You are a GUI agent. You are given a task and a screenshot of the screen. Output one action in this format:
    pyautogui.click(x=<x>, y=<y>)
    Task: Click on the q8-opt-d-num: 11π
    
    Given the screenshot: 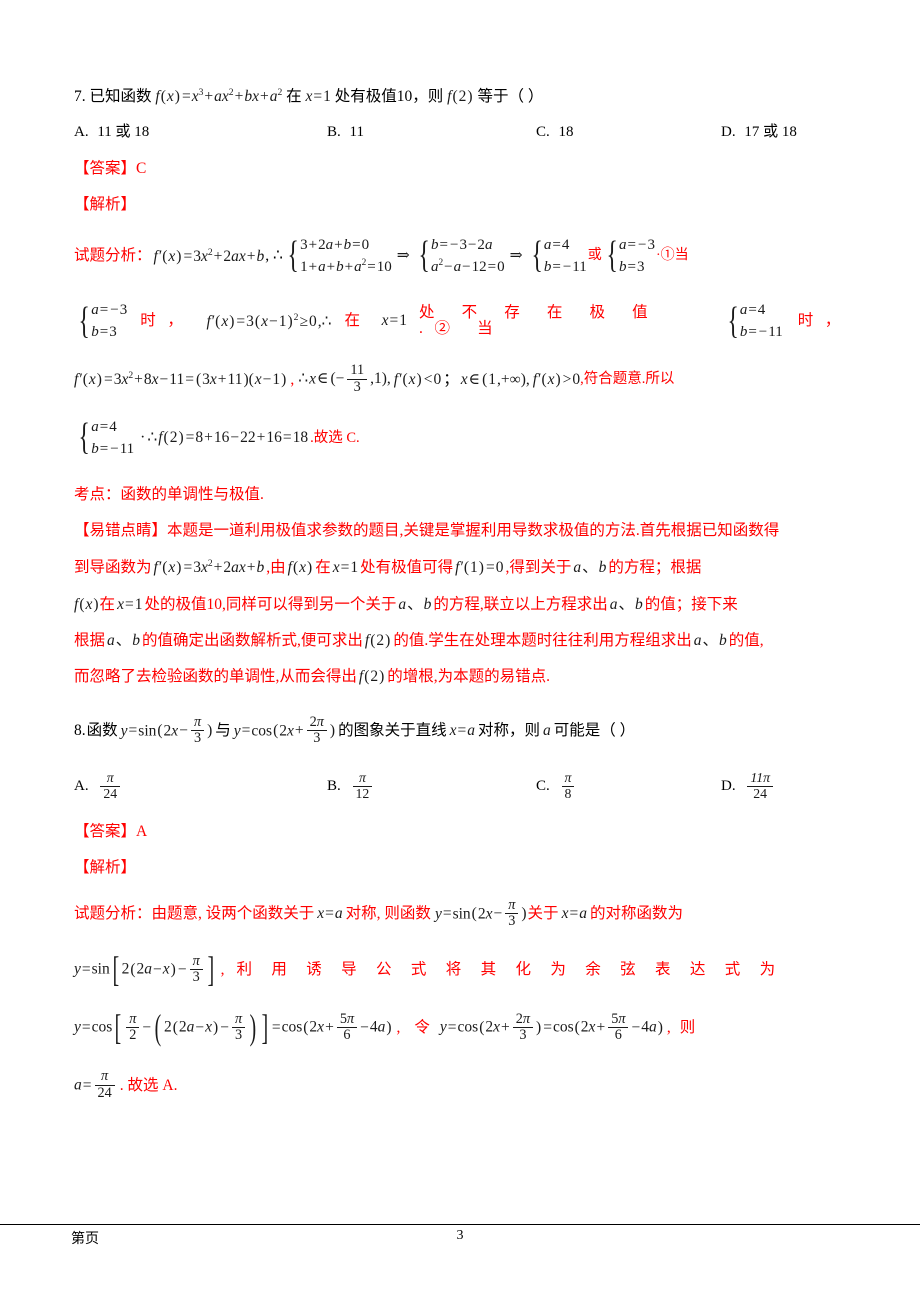 What is the action you would take?
    pyautogui.click(x=760, y=778)
    